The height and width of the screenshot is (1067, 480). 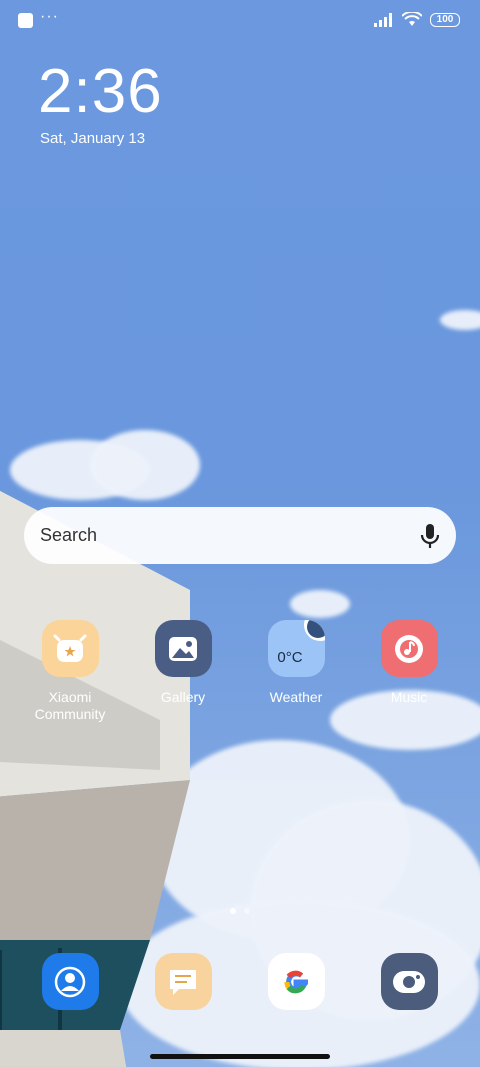 What do you see at coordinates (409, 648) in the screenshot?
I see `music-icon` at bounding box center [409, 648].